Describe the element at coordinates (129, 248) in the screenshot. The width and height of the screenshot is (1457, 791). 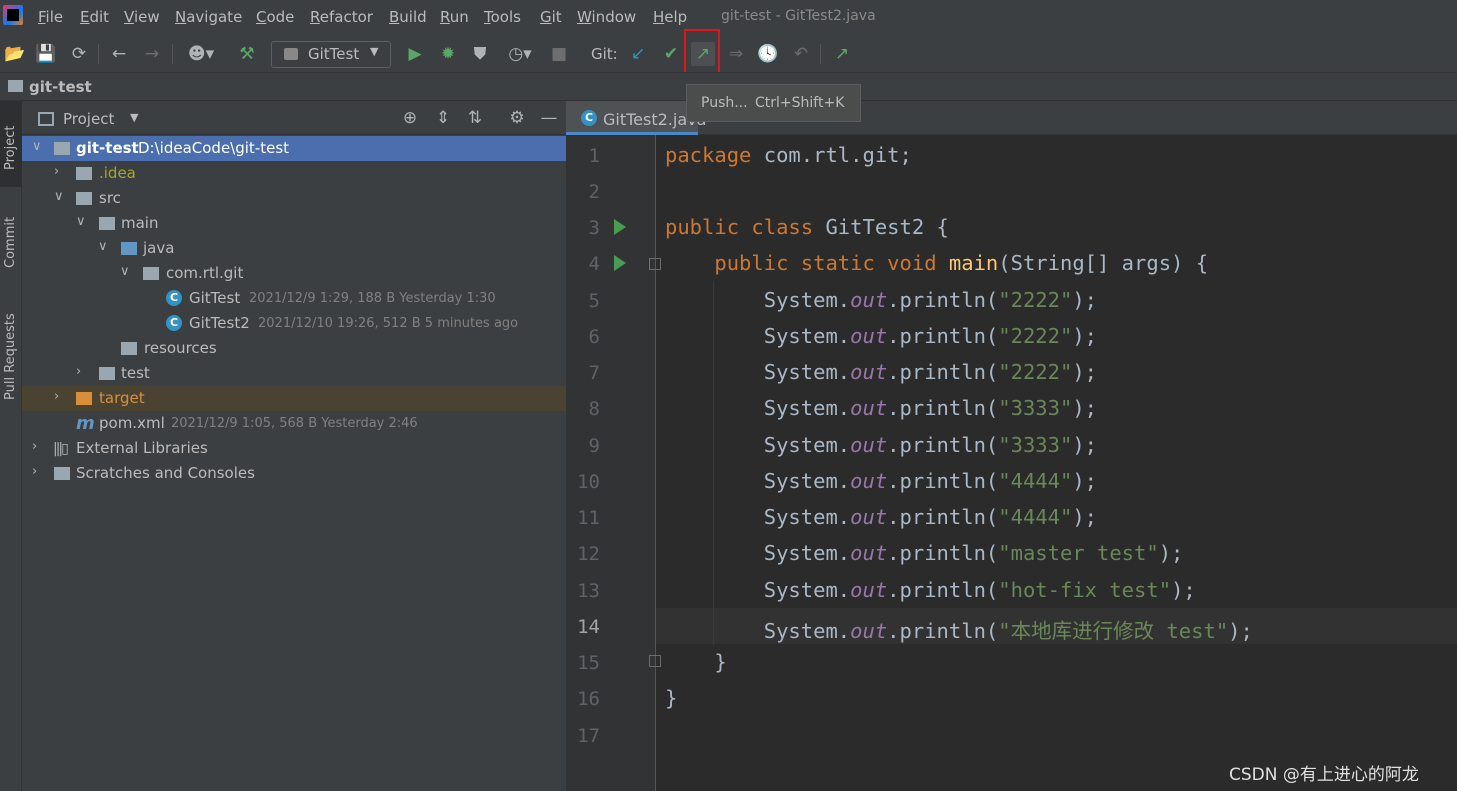
I see `source-folder-icon` at that location.